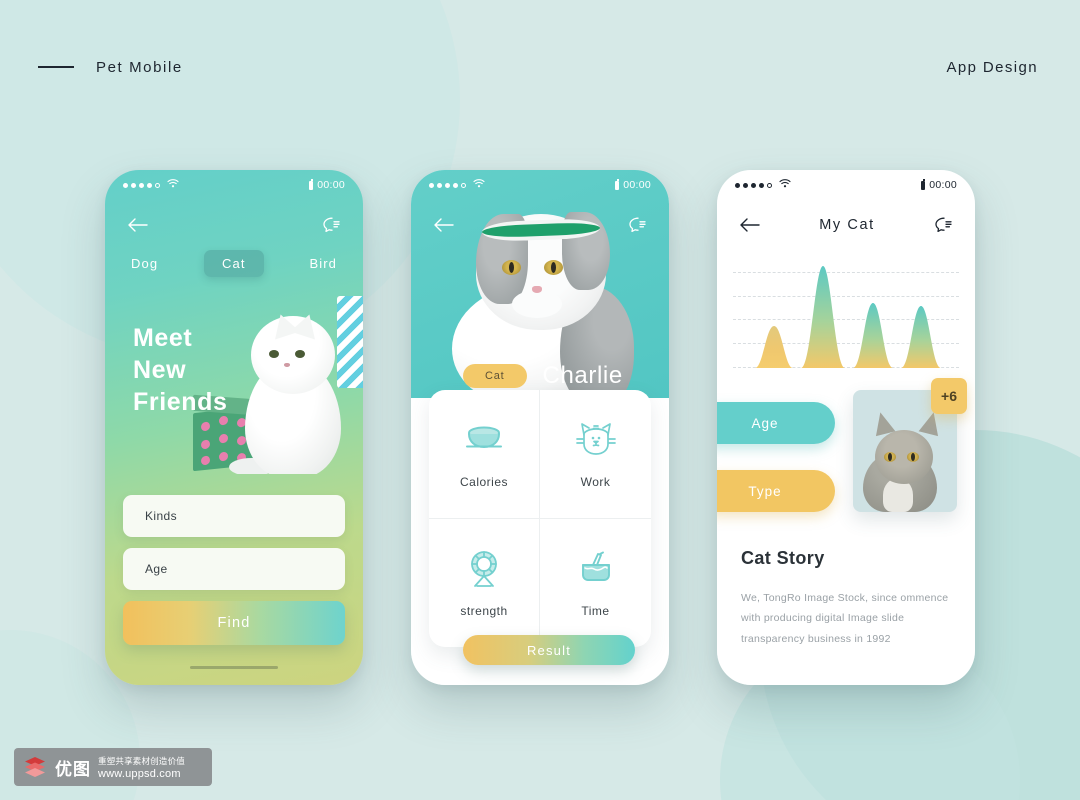 The height and width of the screenshot is (800, 1080). I want to click on age-input: Age, so click(234, 569).